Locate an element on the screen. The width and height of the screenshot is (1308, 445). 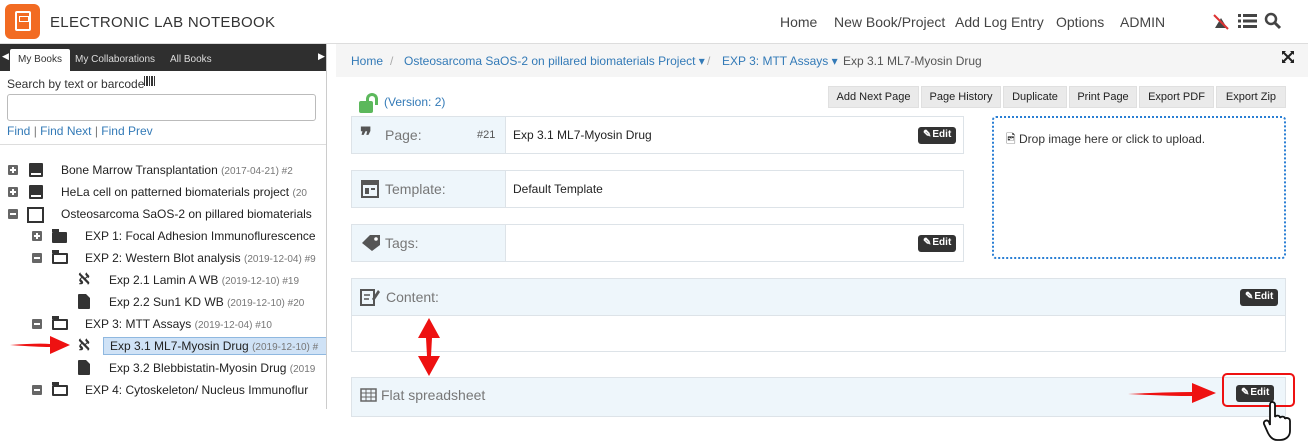
tree-item-folder: EXP 3: MTT Assays (2019-12-04) #10 is located at coordinates (178, 327).